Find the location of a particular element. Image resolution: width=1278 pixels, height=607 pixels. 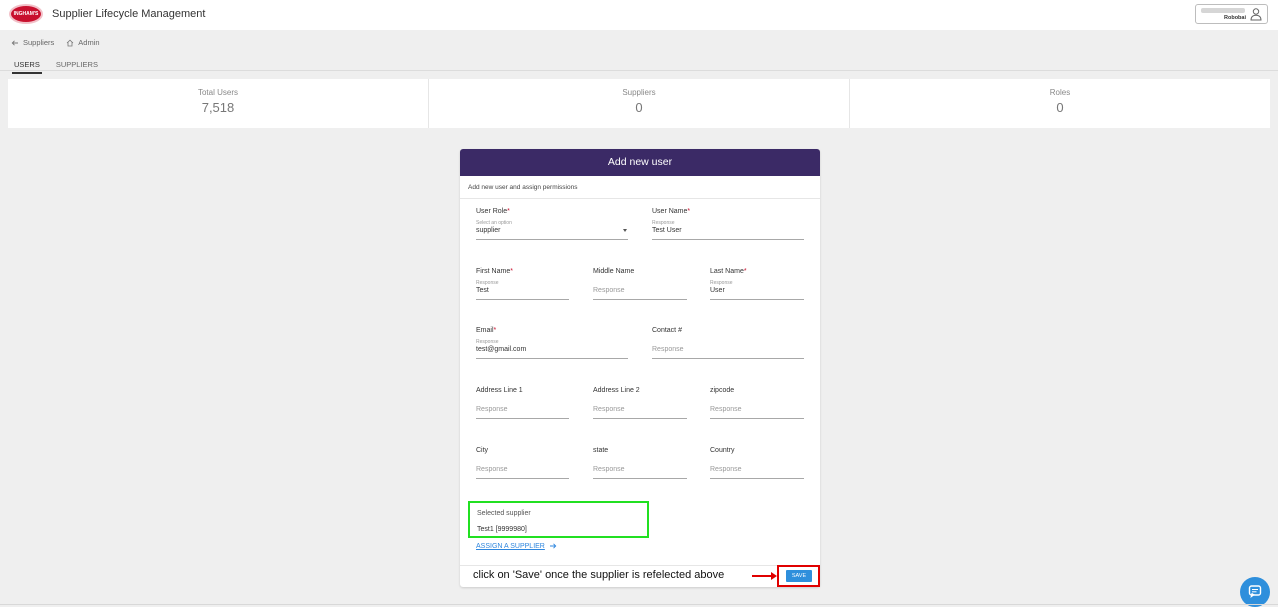

email-input: test@gmail.com is located at coordinates (552, 350).